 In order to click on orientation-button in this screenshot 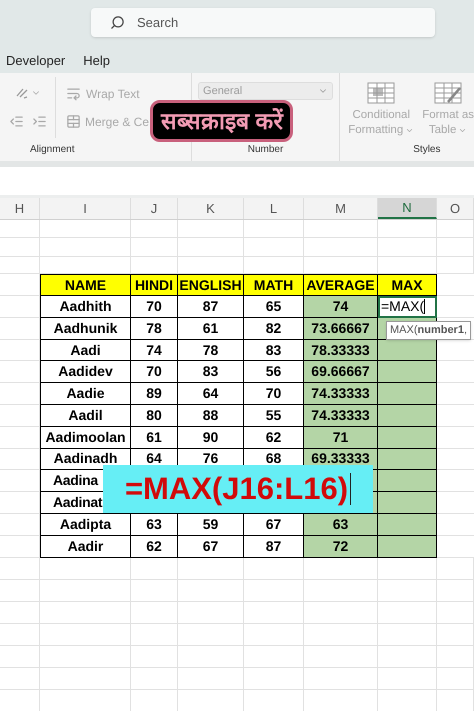, I will do `click(27, 93)`.